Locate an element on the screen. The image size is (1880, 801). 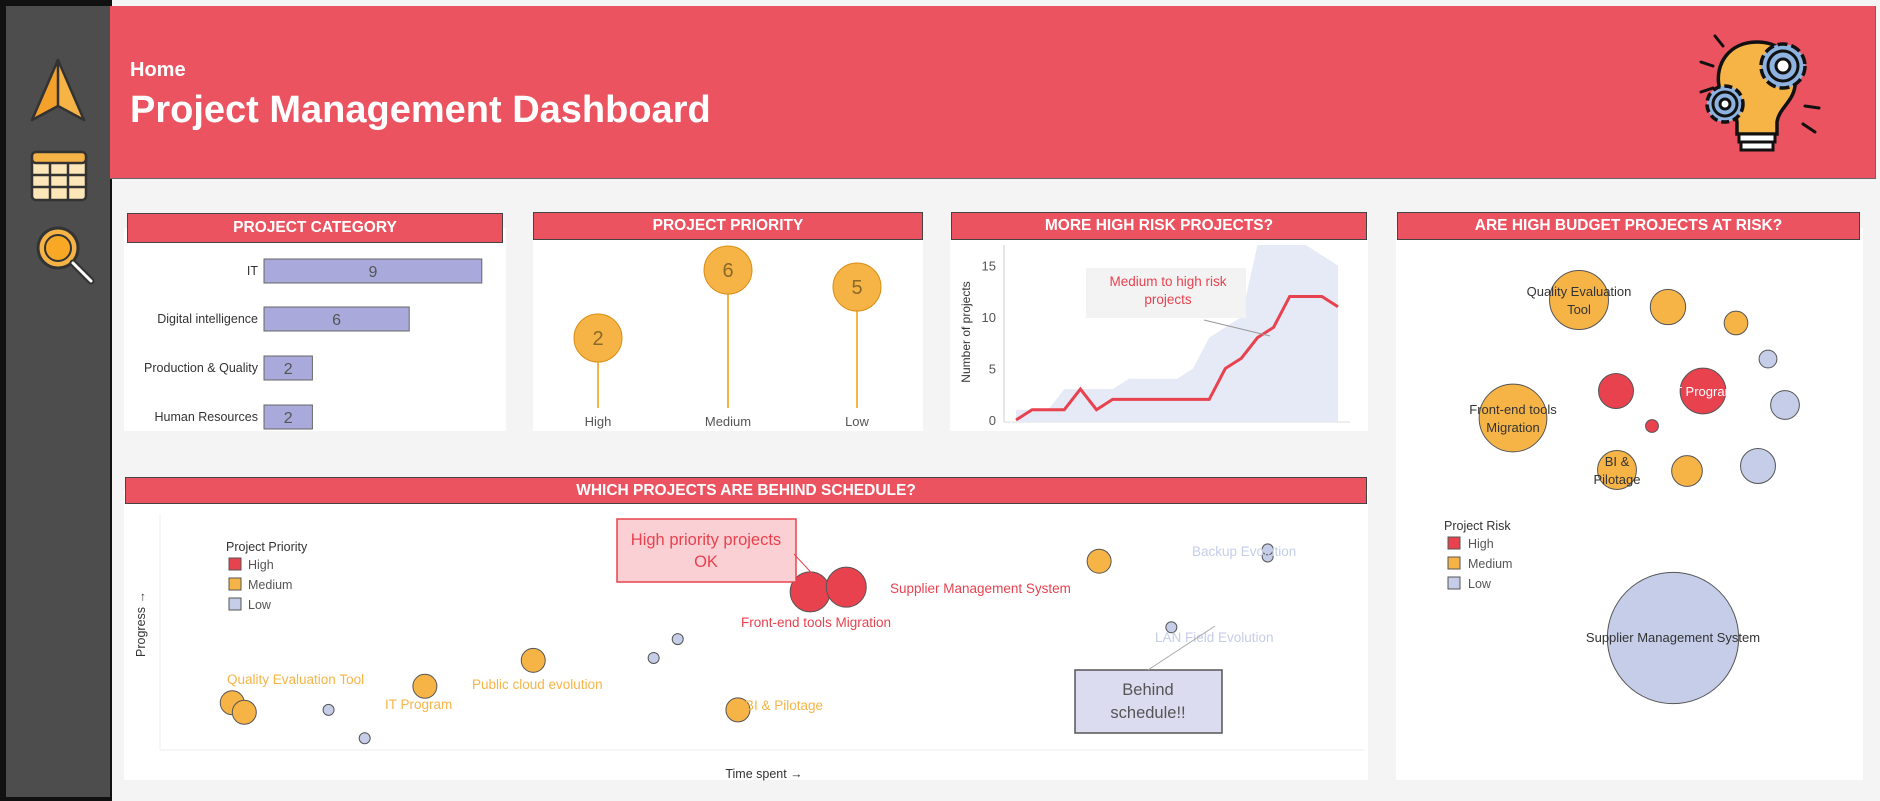
priority-label: Low is located at coordinates (857, 421).